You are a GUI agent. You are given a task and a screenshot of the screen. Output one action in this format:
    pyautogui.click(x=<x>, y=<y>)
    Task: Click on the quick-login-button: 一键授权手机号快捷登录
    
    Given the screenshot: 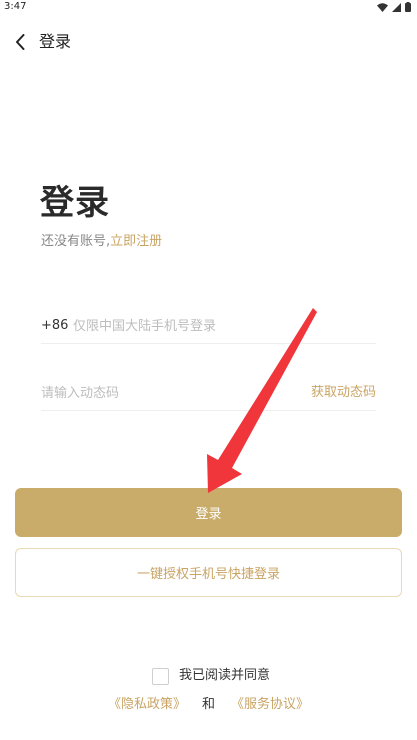 What is the action you would take?
    pyautogui.click(x=208, y=572)
    